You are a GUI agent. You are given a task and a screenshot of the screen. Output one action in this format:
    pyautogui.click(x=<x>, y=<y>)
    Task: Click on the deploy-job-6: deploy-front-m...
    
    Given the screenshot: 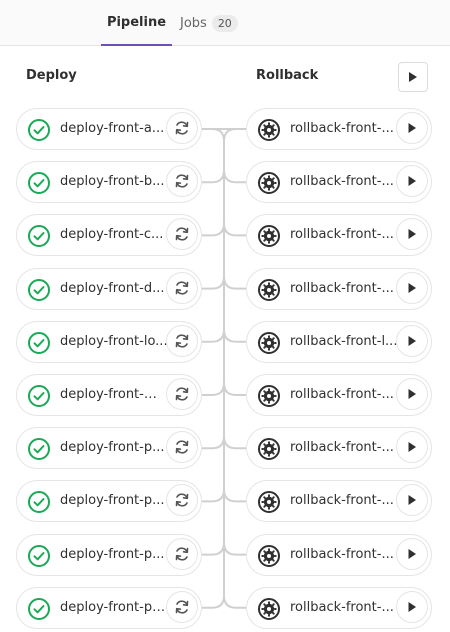 What is the action you would take?
    pyautogui.click(x=109, y=395)
    